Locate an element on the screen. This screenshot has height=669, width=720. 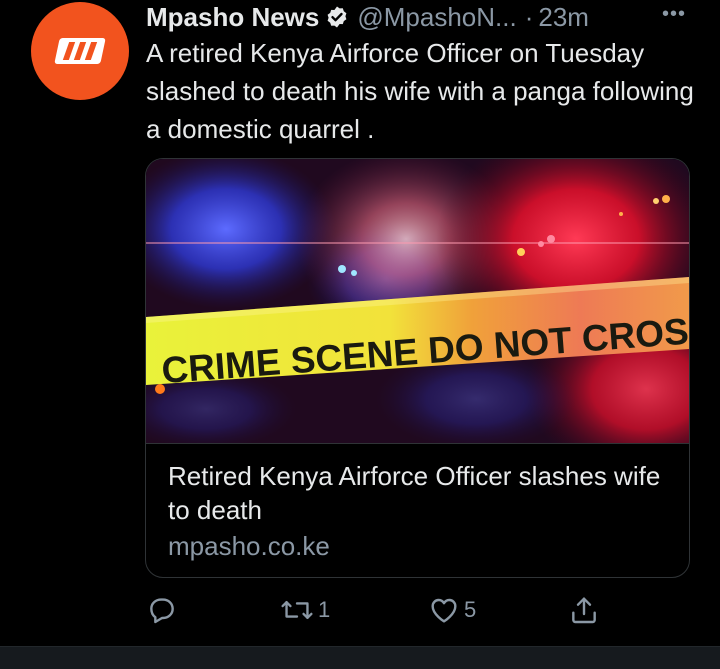
share-button is located at coordinates (584, 610).